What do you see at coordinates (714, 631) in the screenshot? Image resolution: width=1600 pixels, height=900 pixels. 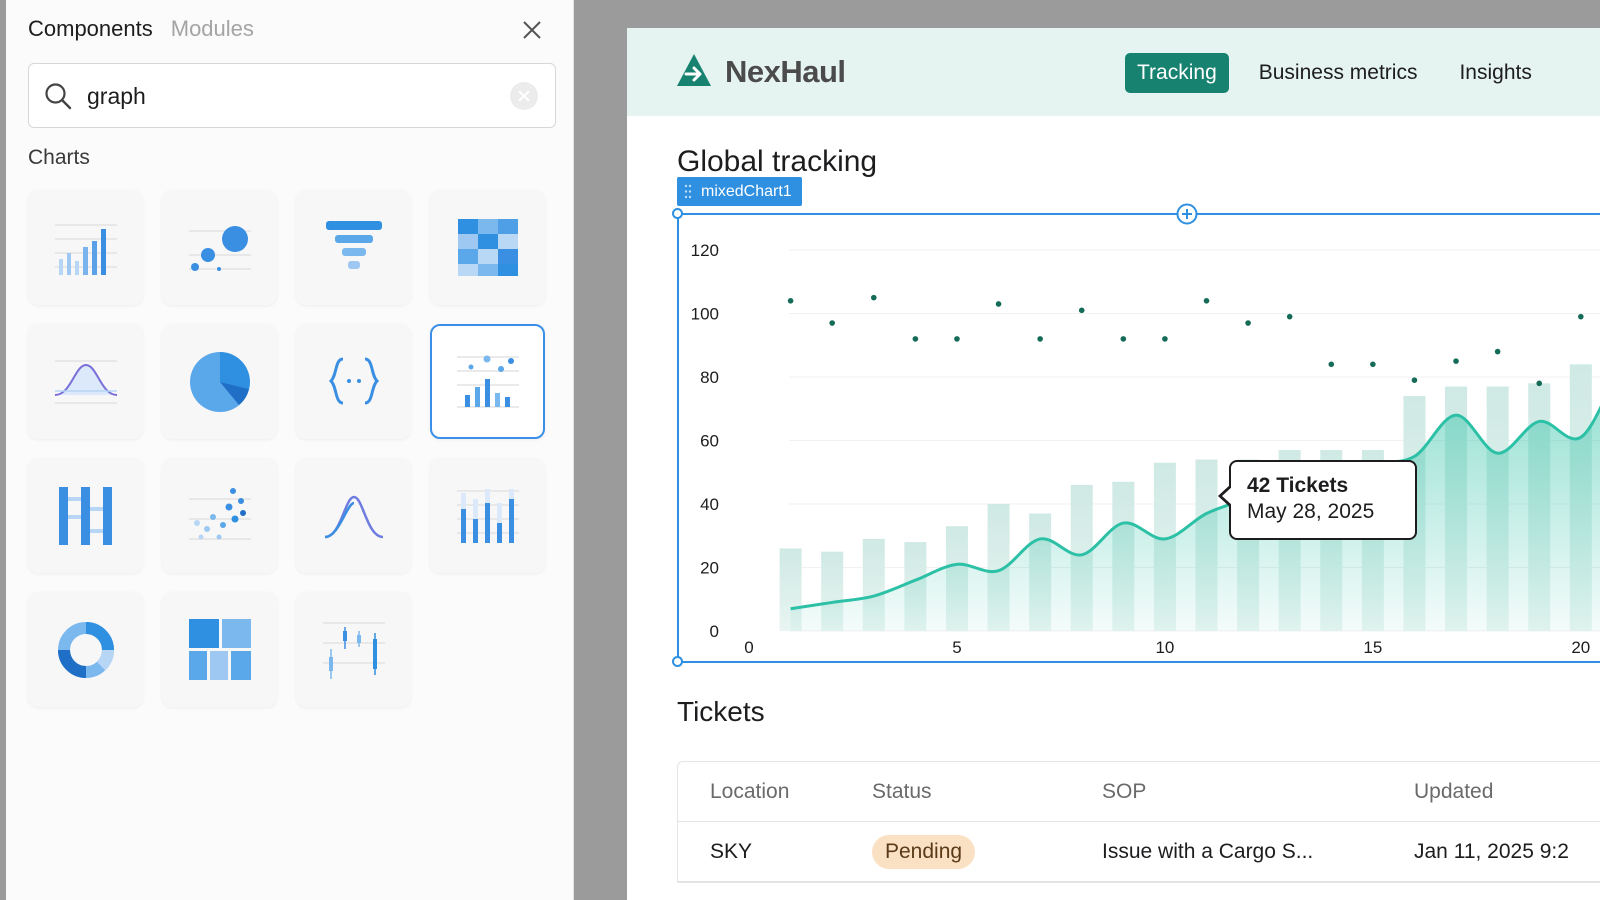 I see `y-tick-label: 0` at bounding box center [714, 631].